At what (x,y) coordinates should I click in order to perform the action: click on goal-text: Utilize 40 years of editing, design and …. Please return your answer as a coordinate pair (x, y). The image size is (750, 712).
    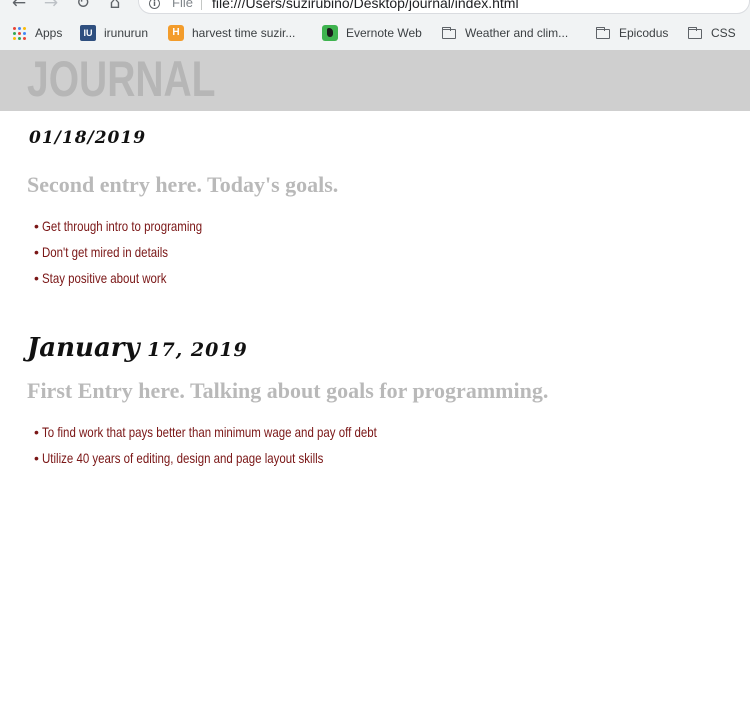
    Looking at the image, I should click on (183, 458).